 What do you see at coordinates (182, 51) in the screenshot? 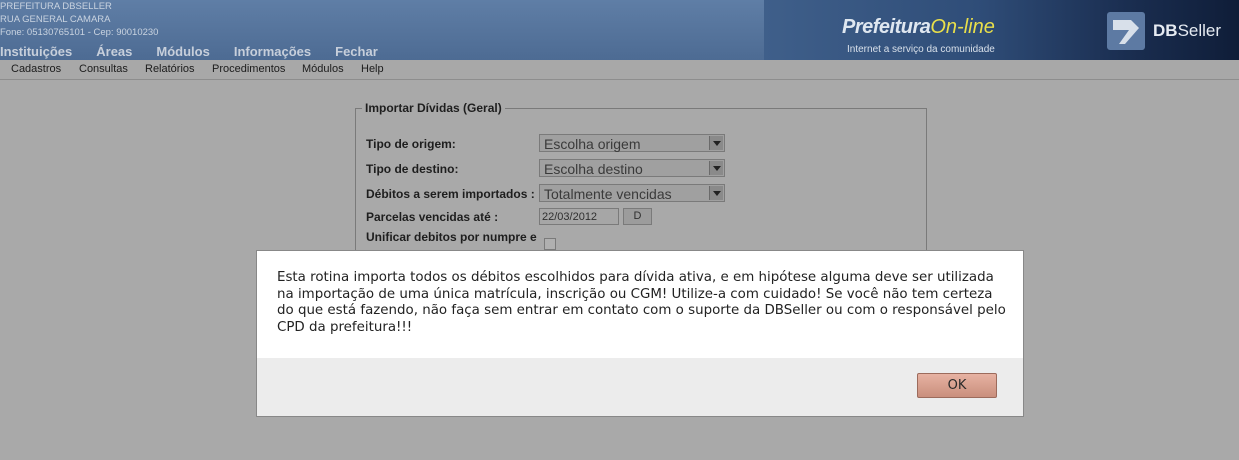
I see `nav-modulos: Módulos` at bounding box center [182, 51].